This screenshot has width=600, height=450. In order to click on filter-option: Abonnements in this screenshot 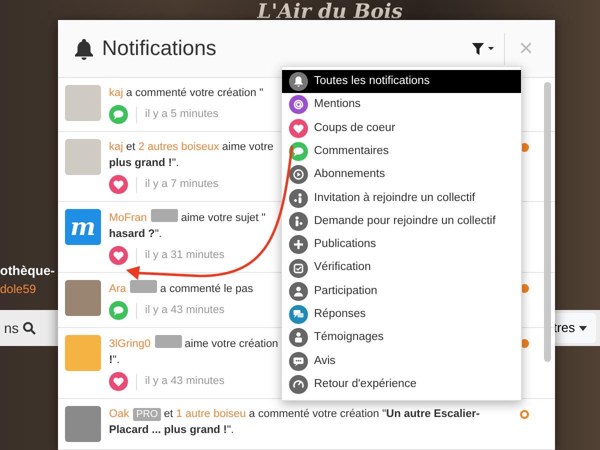, I will do `click(401, 174)`.